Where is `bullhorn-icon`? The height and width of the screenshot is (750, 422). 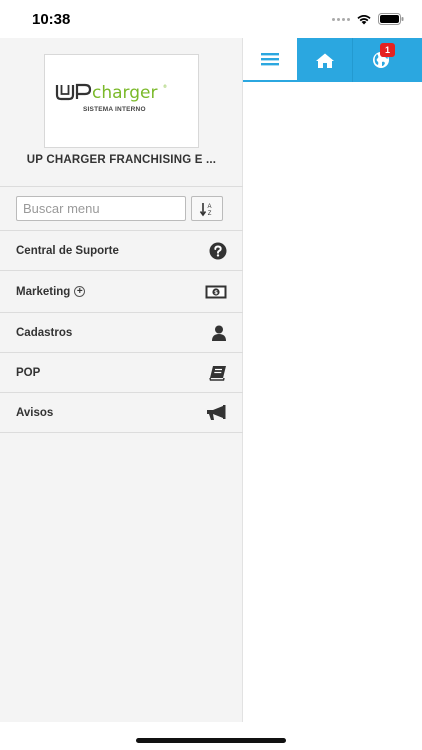 bullhorn-icon is located at coordinates (216, 412).